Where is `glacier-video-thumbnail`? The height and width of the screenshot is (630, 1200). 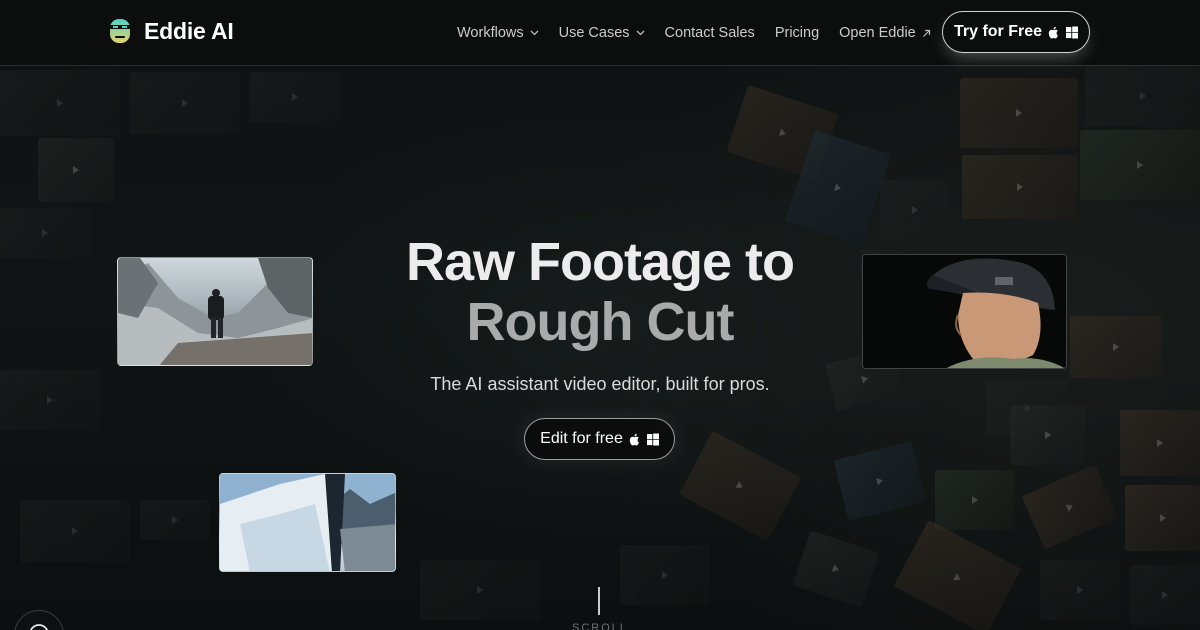
glacier-video-thumbnail is located at coordinates (307, 522).